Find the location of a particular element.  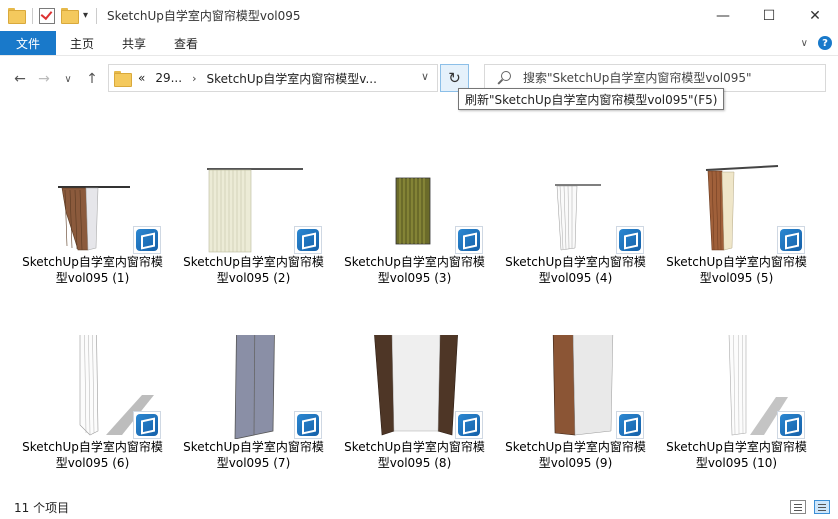

item-count: 11 个项目 is located at coordinates (42, 508).